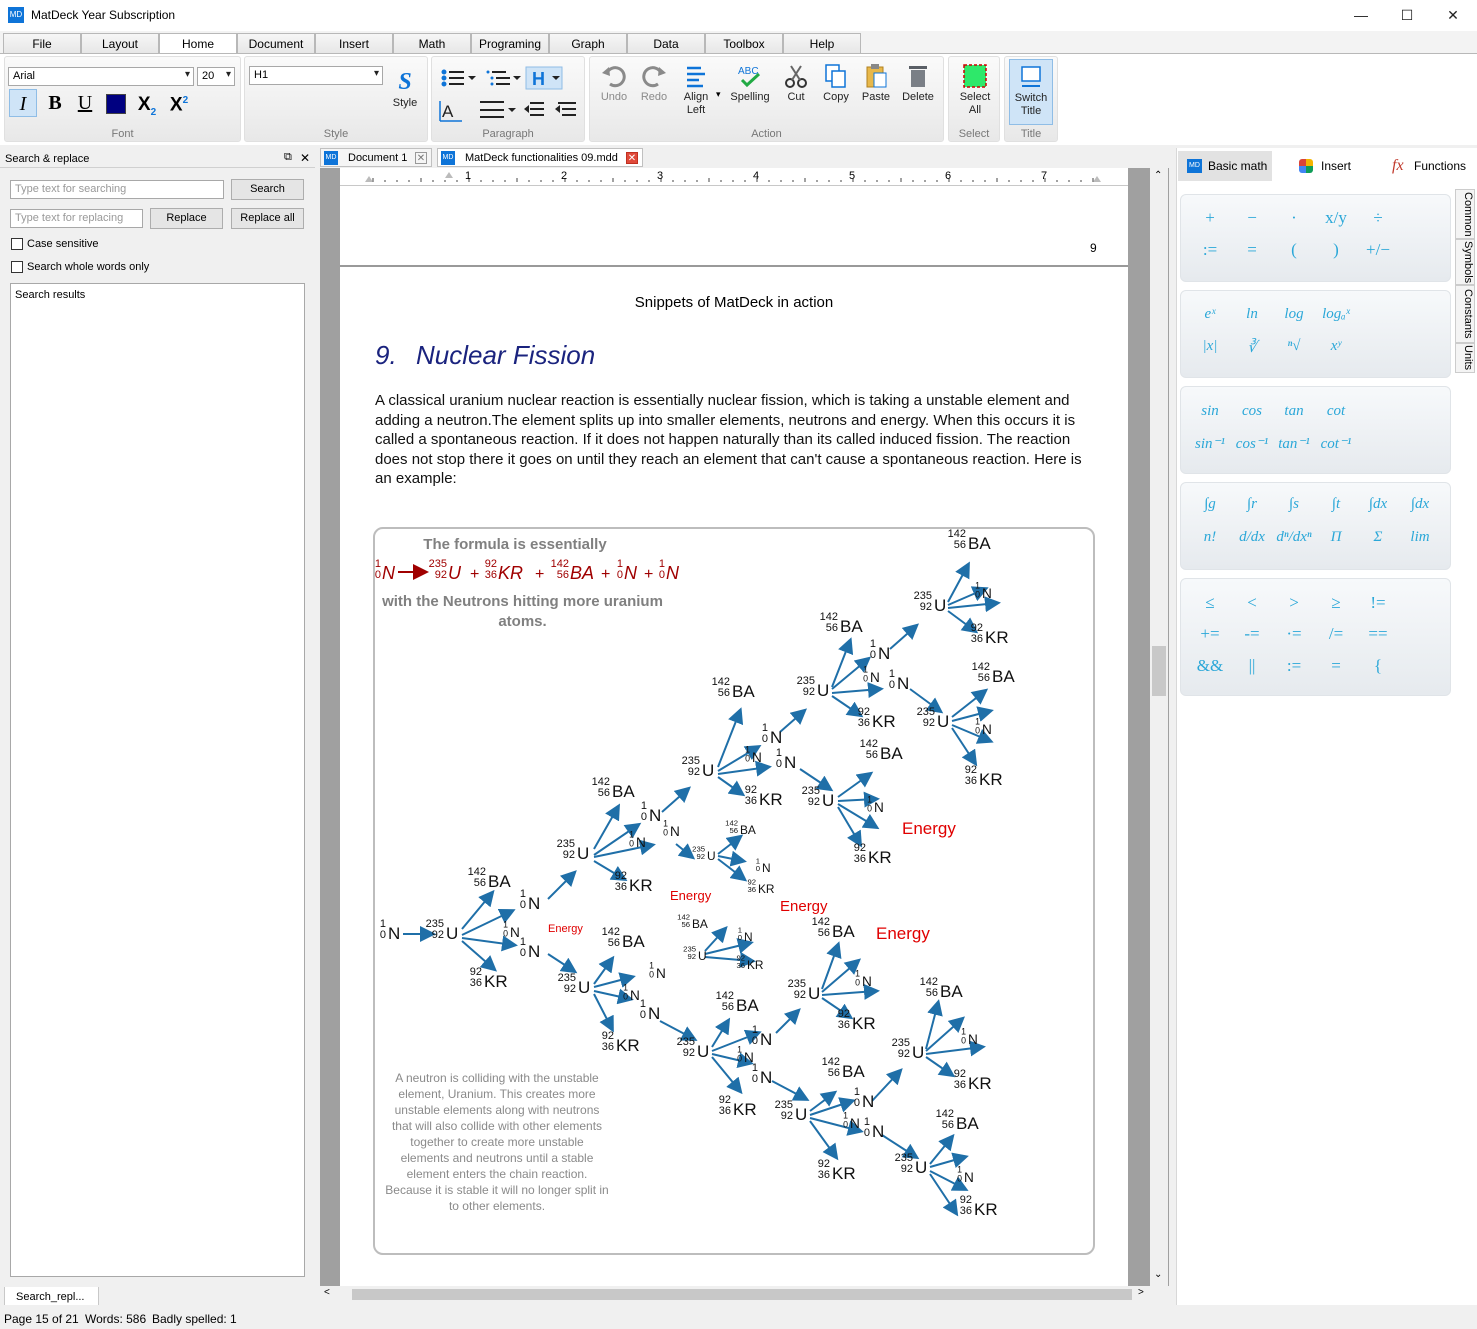  I want to click on scroll-down-icon: ⌄, so click(1158, 1274).